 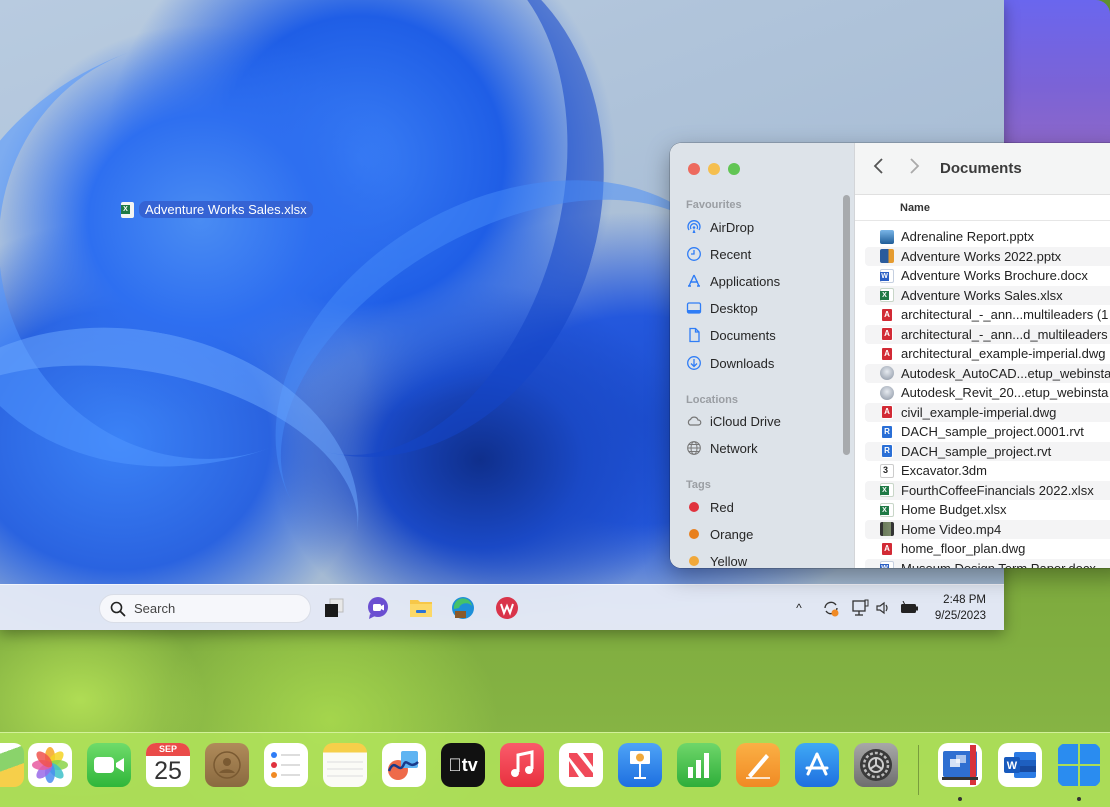 I want to click on windows-taskbar: Search ^ 2:48 PM 9/25/2023, so click(x=502, y=607).